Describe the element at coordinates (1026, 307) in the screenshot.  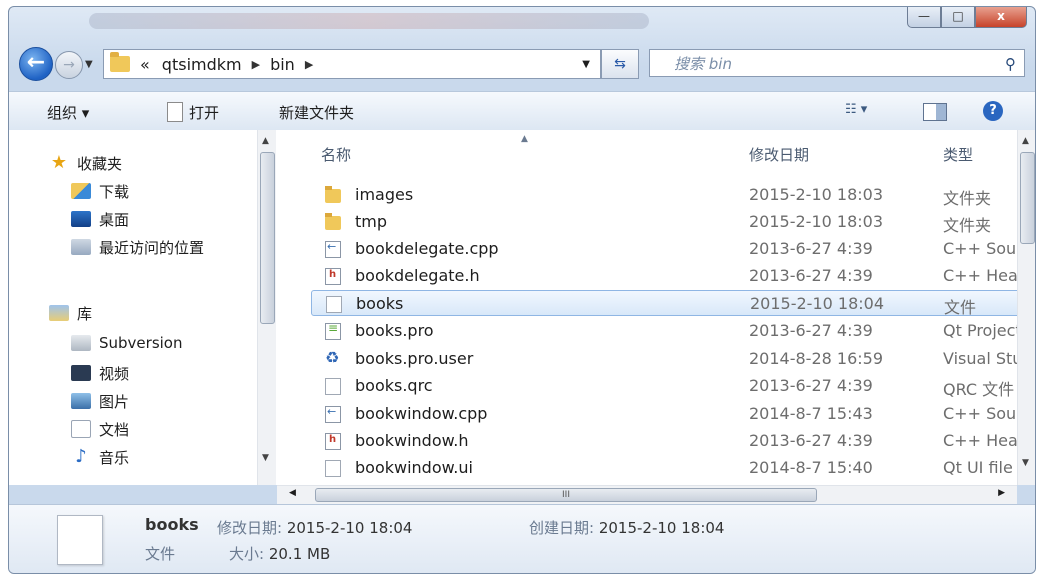
I see `file-list-scrollbar: ▲ ▼` at that location.